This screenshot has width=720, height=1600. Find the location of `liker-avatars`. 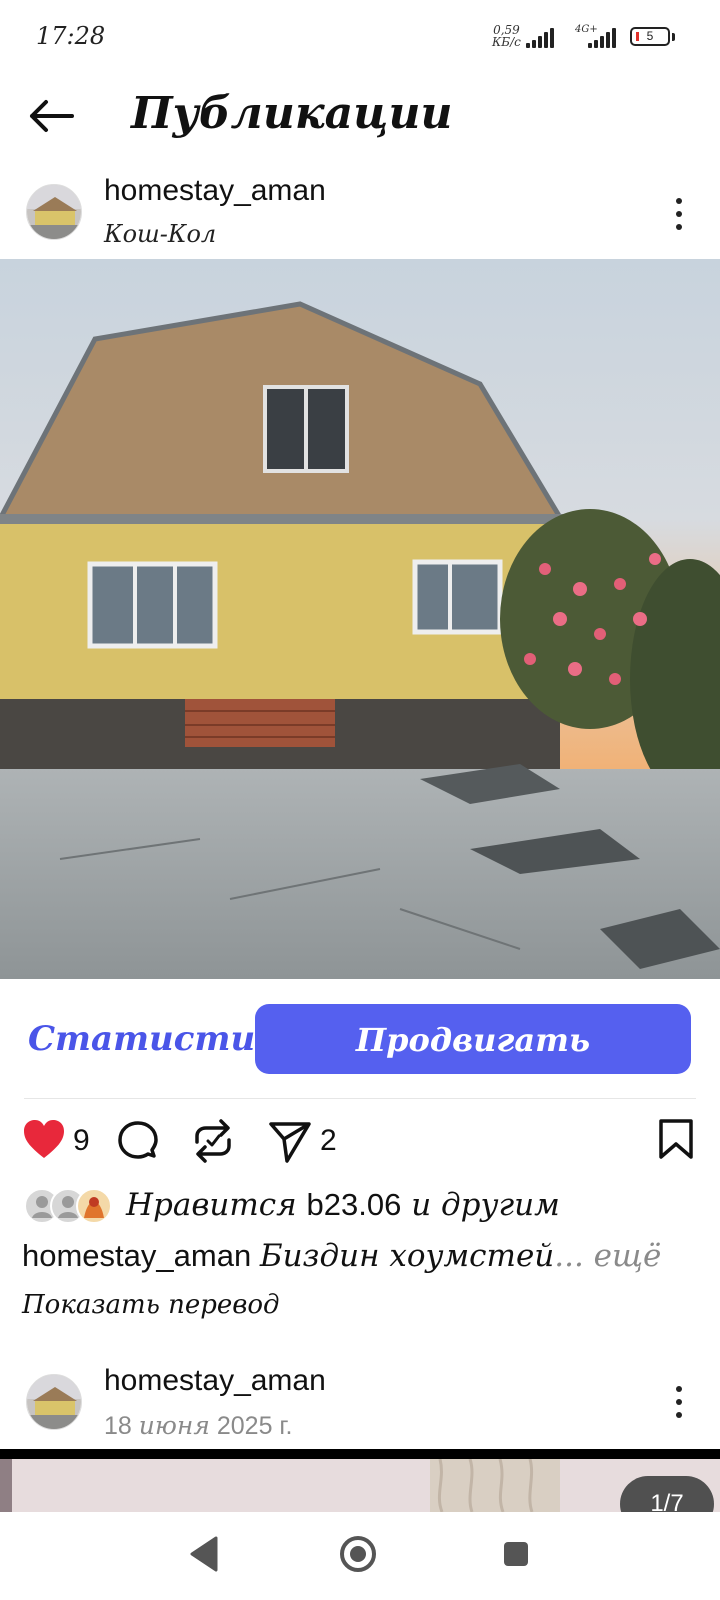

liker-avatars is located at coordinates (69, 1206).